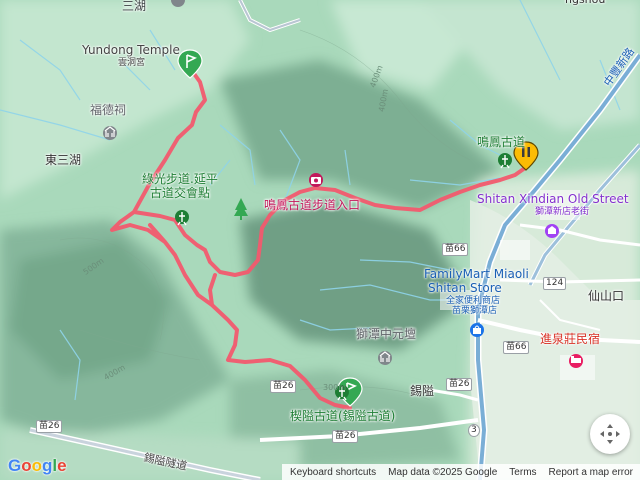  I want to click on pan-control-button, so click(610, 434).